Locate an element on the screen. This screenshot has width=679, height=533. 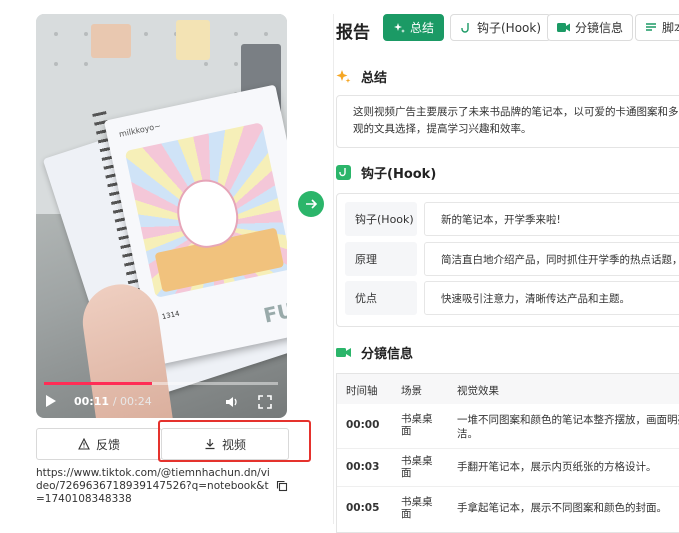
video-time: 00:11 / 00:24 is located at coordinates (113, 401).